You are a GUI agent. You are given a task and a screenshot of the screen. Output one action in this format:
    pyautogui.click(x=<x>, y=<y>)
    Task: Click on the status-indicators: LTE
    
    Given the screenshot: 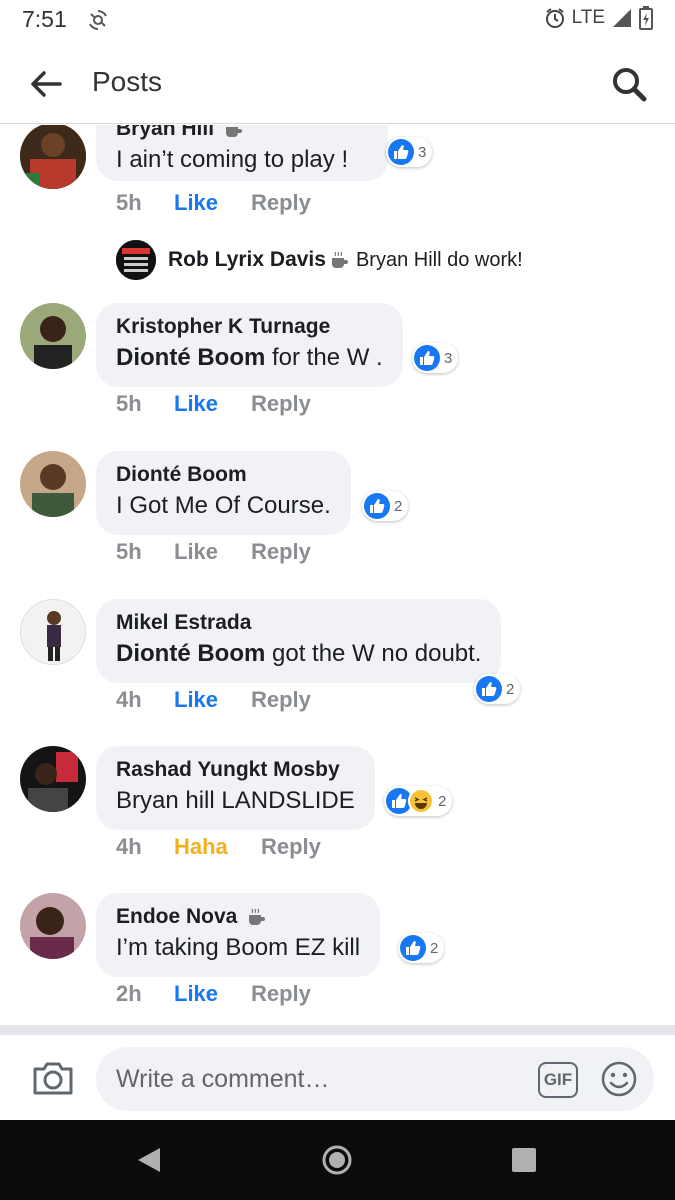 What is the action you would take?
    pyautogui.click(x=598, y=18)
    